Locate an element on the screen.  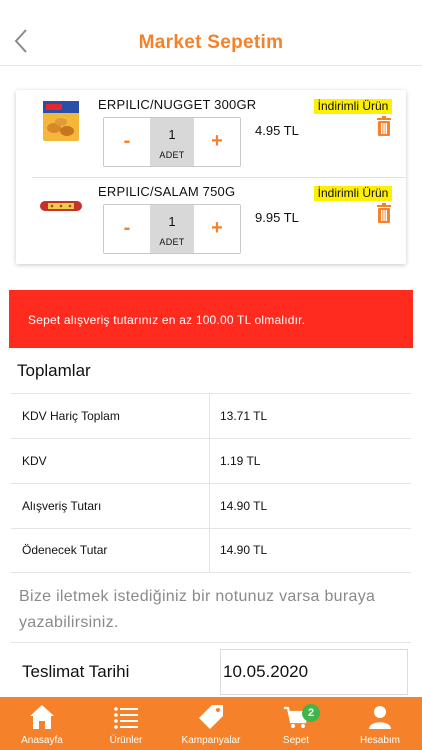
list-icon is located at coordinates (126, 718).